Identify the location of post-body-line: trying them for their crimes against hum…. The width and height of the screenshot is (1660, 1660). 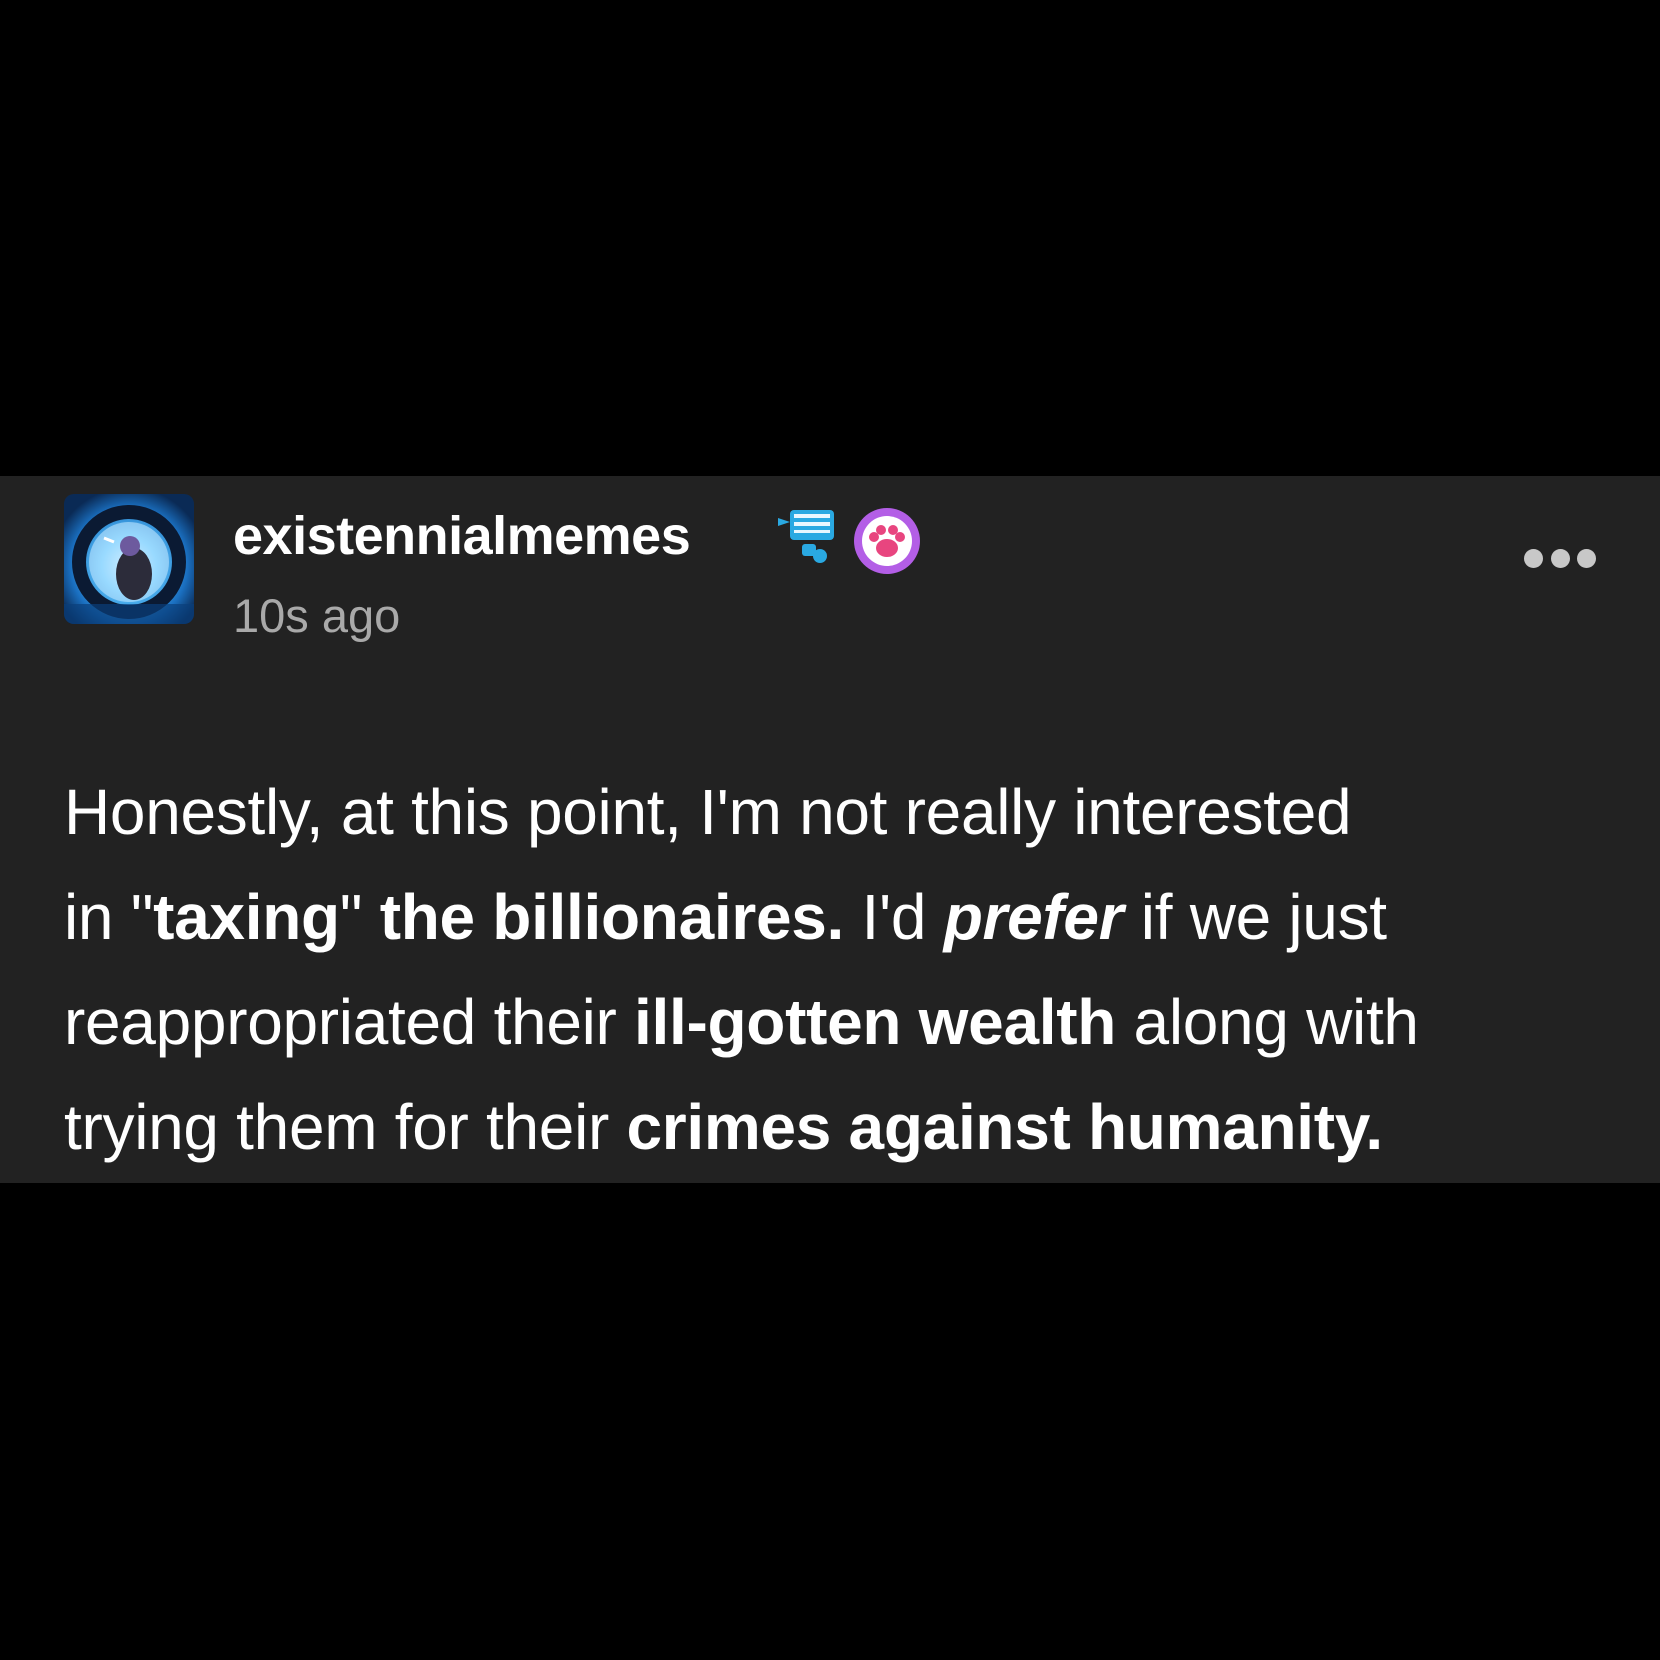
(844, 1127).